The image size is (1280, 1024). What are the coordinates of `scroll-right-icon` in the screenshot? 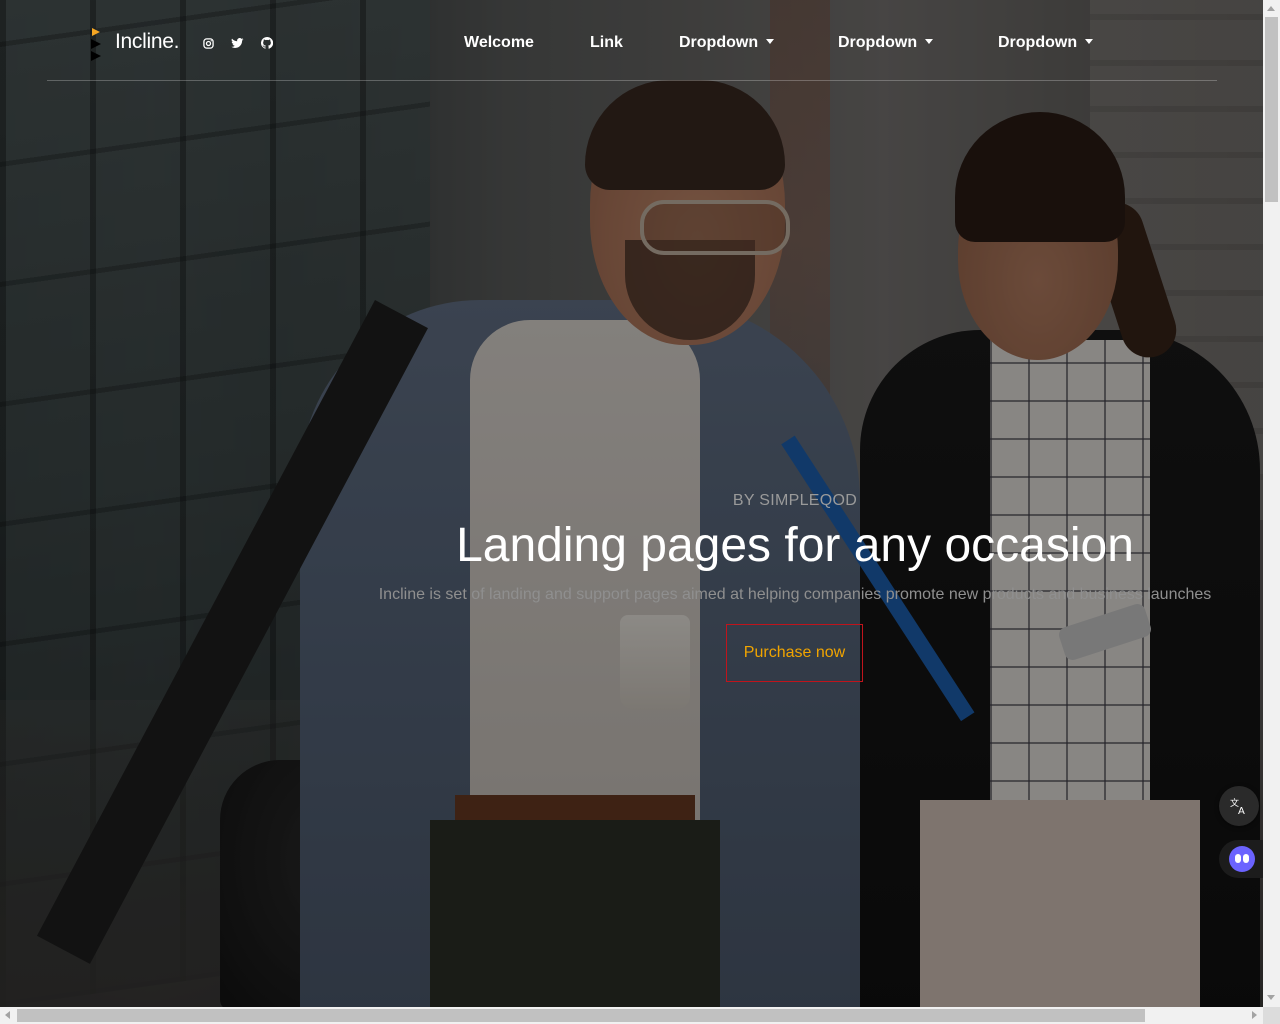 It's located at (1254, 1015).